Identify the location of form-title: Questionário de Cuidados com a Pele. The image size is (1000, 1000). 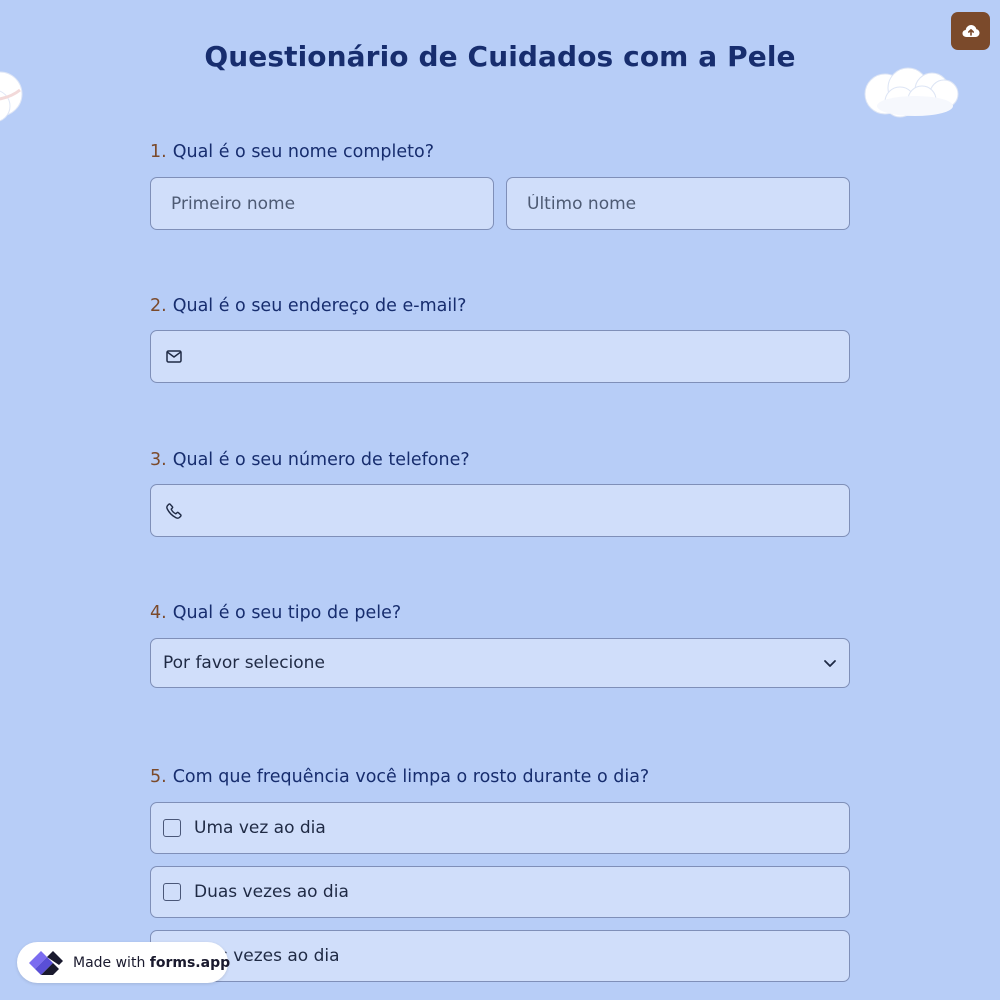
(500, 56).